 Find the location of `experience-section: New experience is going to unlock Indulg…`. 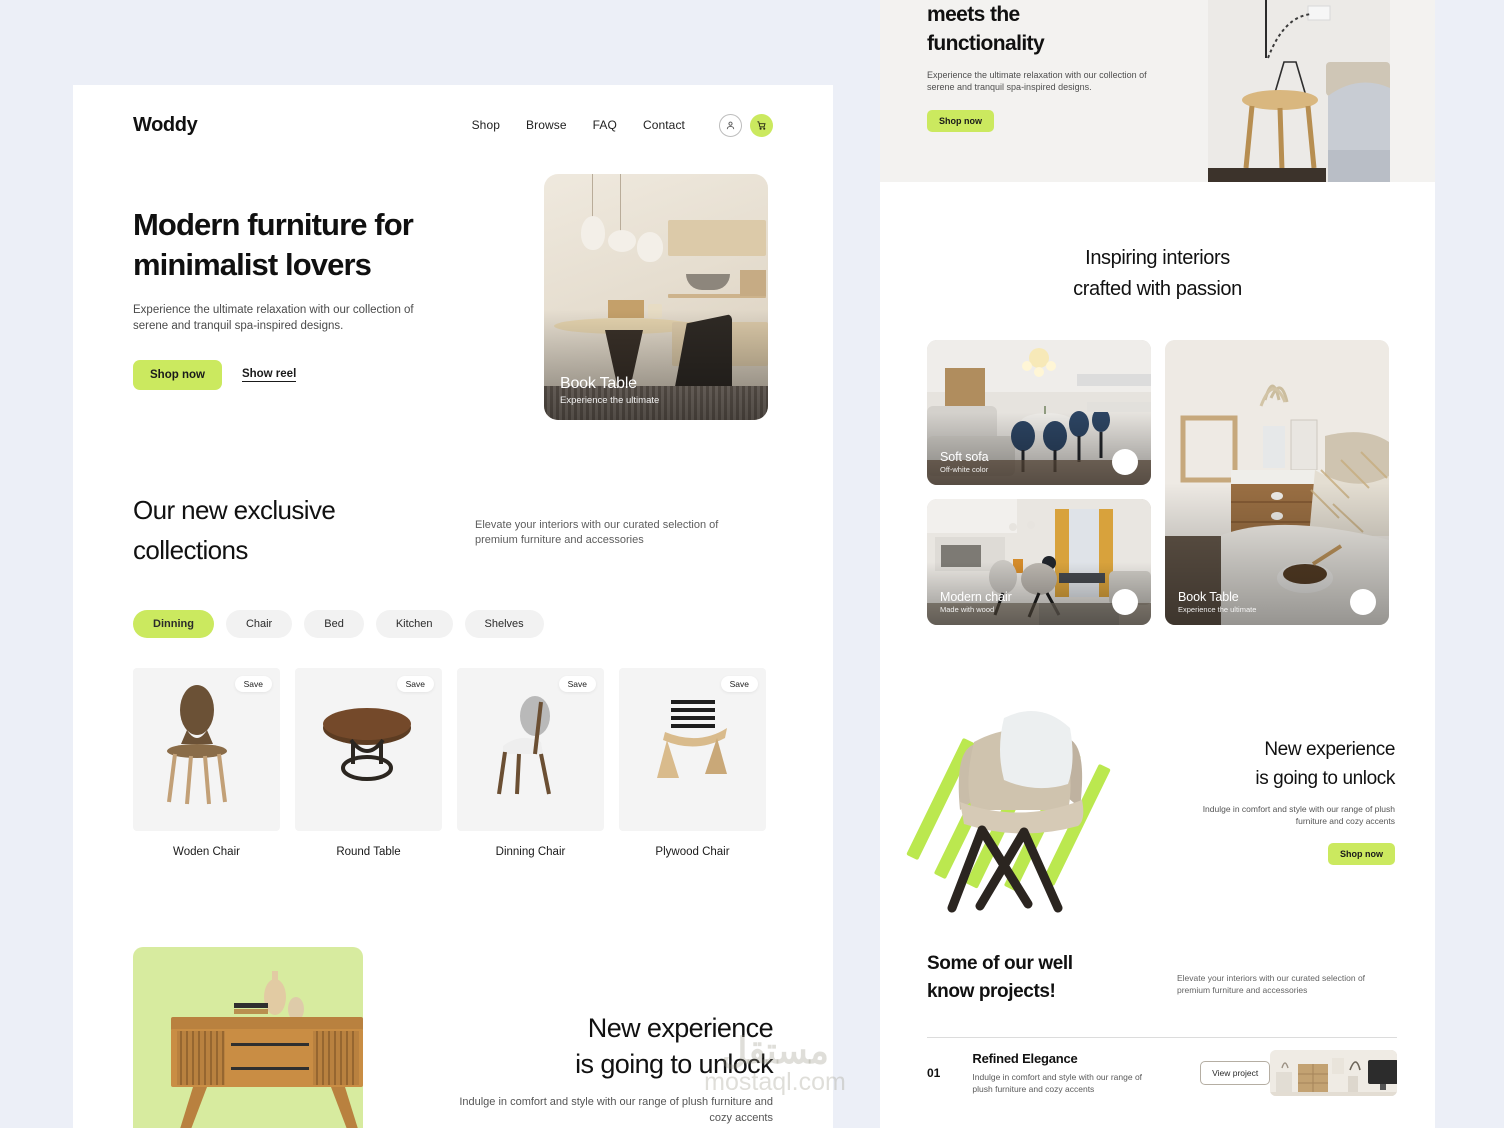

experience-section: New experience is going to unlock Indulg… is located at coordinates (1157, 805).